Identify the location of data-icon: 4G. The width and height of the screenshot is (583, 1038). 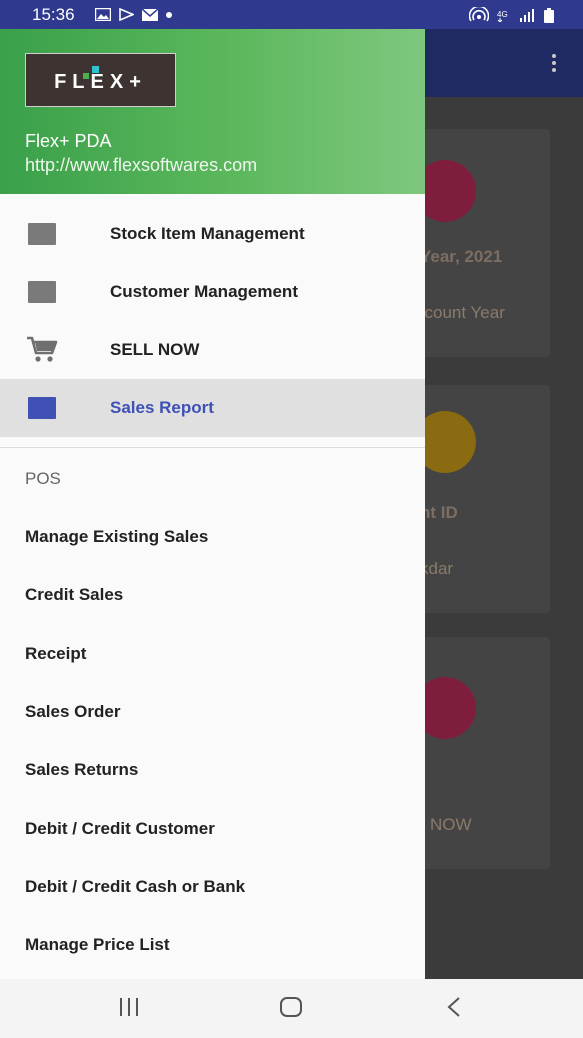
(502, 16).